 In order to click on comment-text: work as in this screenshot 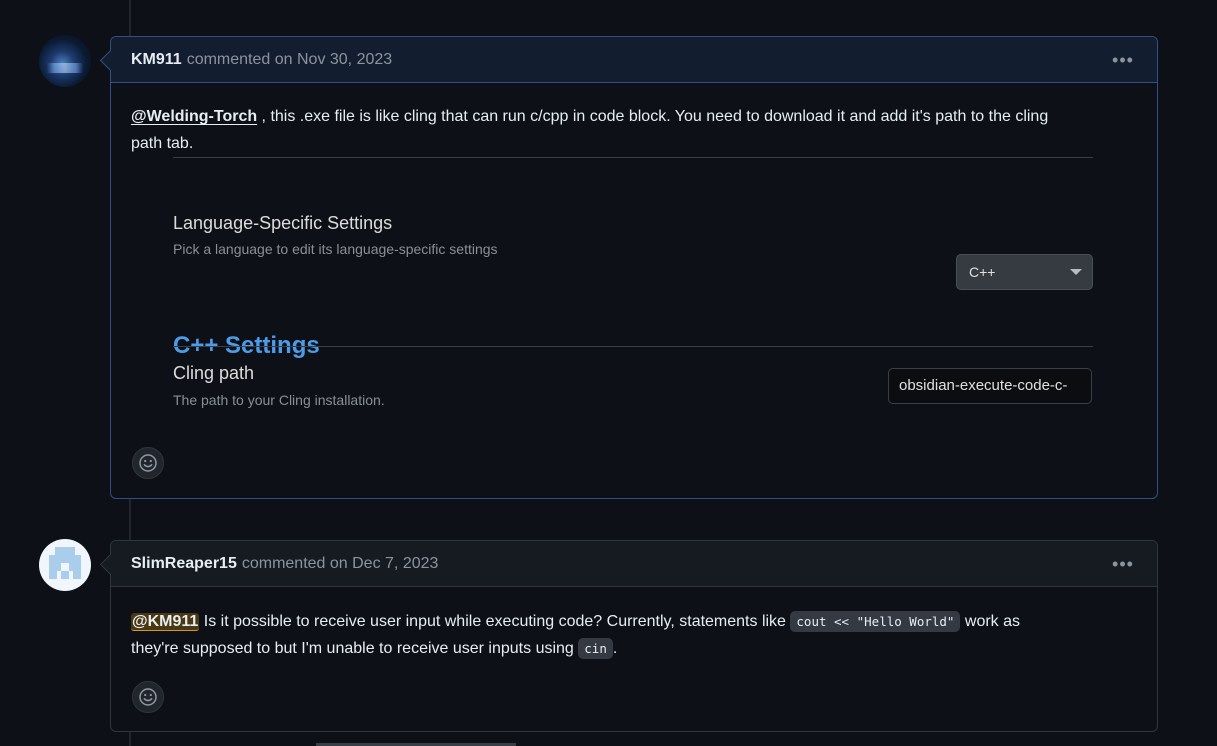, I will do `click(990, 621)`.